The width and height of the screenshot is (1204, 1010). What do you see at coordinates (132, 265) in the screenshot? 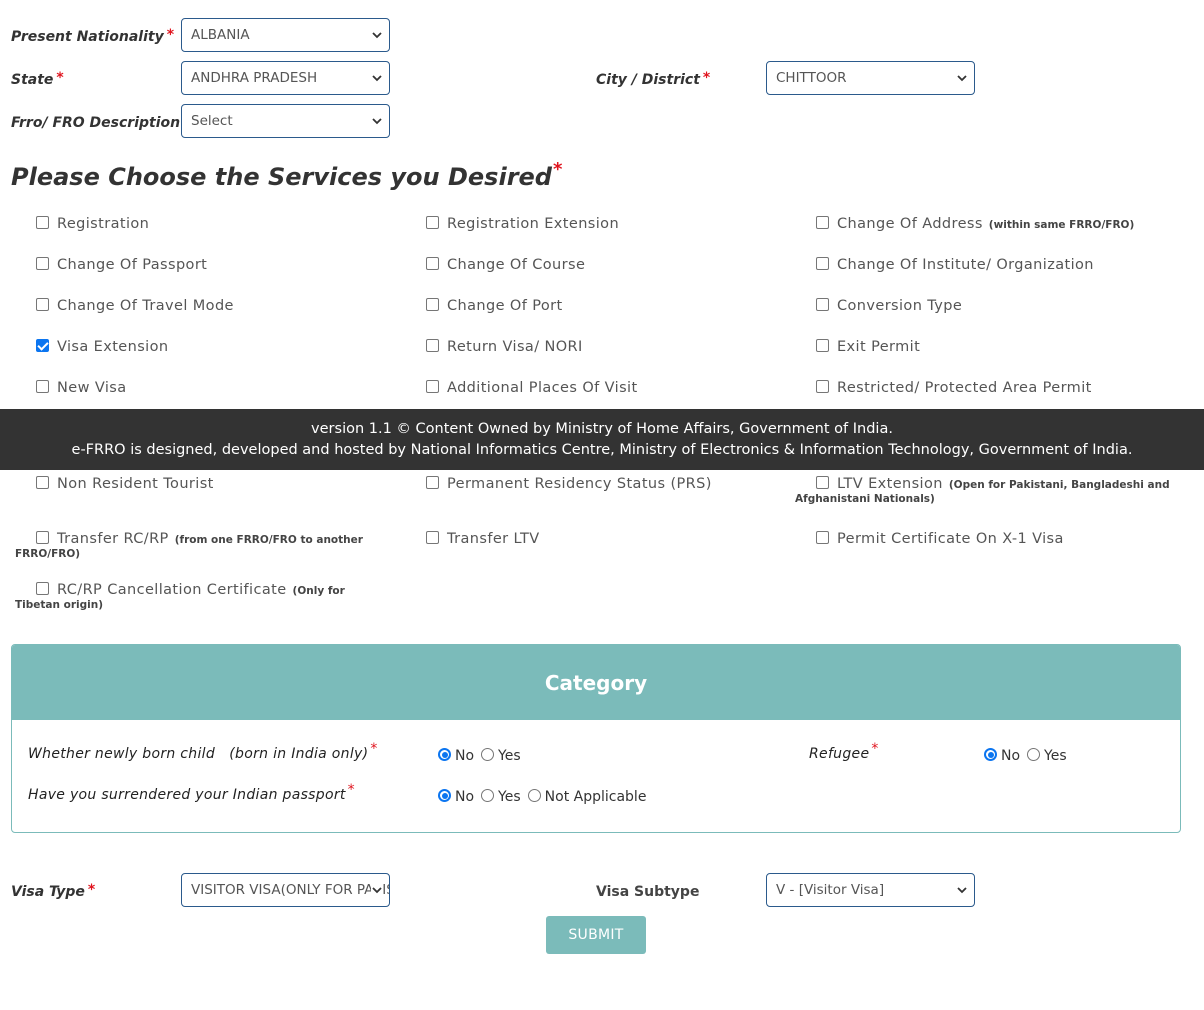
I see `service-label: Change Of Passport` at bounding box center [132, 265].